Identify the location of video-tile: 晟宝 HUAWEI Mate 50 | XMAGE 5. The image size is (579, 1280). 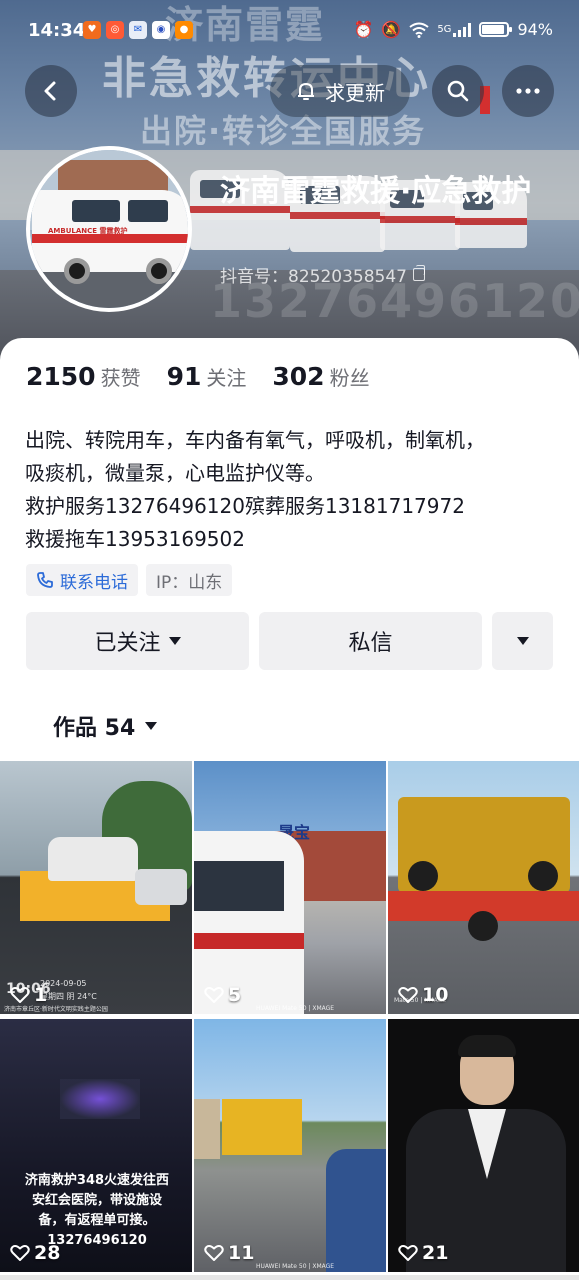
(290, 887).